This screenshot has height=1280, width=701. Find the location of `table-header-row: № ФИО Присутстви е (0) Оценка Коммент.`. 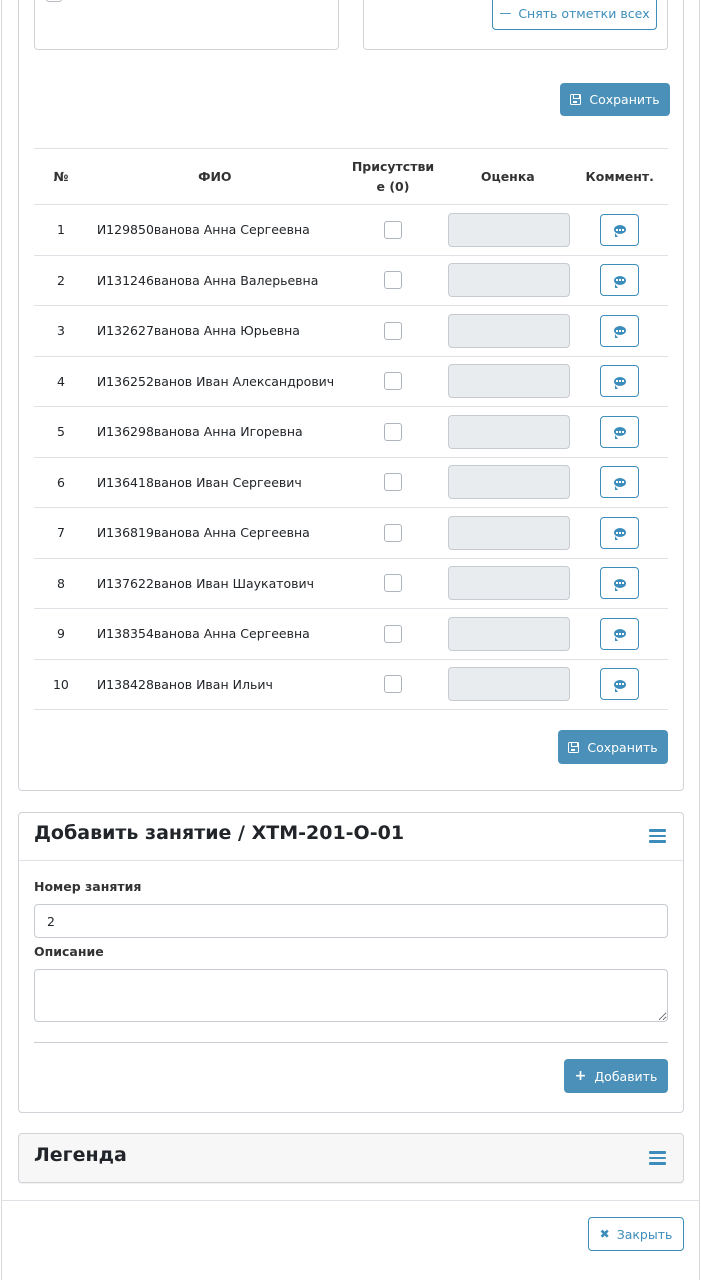

table-header-row: № ФИО Присутстви е (0) Оценка Коммент. is located at coordinates (351, 176).